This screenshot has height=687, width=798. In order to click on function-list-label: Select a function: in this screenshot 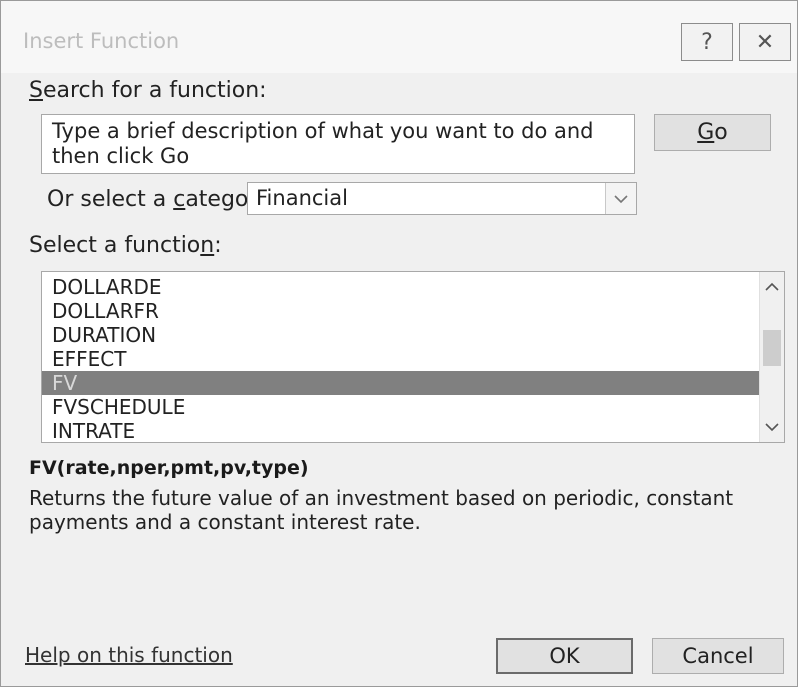, I will do `click(125, 245)`.